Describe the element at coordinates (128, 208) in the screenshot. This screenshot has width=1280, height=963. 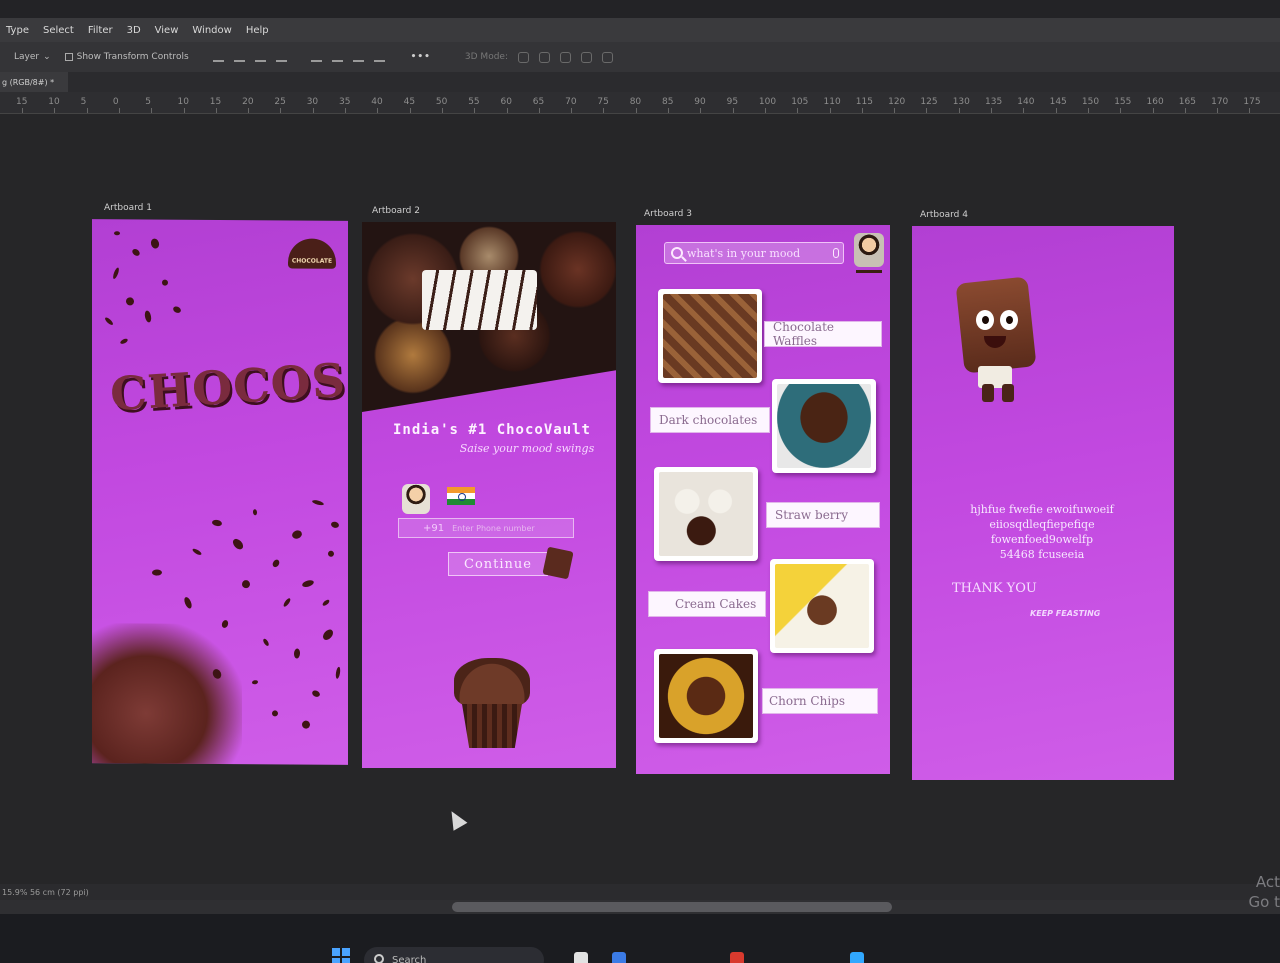
I see `artboard-1-label: Artboard 1` at that location.